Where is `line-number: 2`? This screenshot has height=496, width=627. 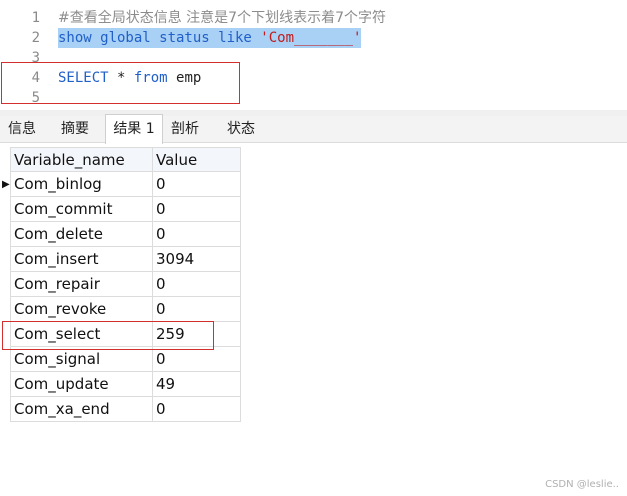 line-number: 2 is located at coordinates (35, 38).